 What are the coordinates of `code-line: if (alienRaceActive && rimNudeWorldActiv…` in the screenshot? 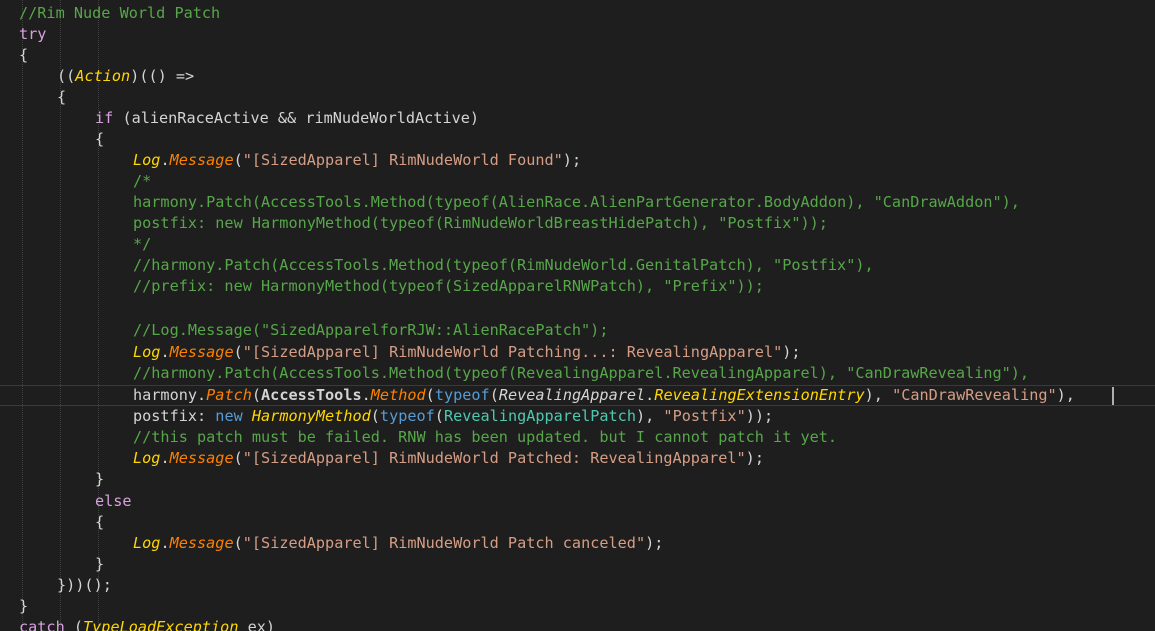 It's located at (287, 118).